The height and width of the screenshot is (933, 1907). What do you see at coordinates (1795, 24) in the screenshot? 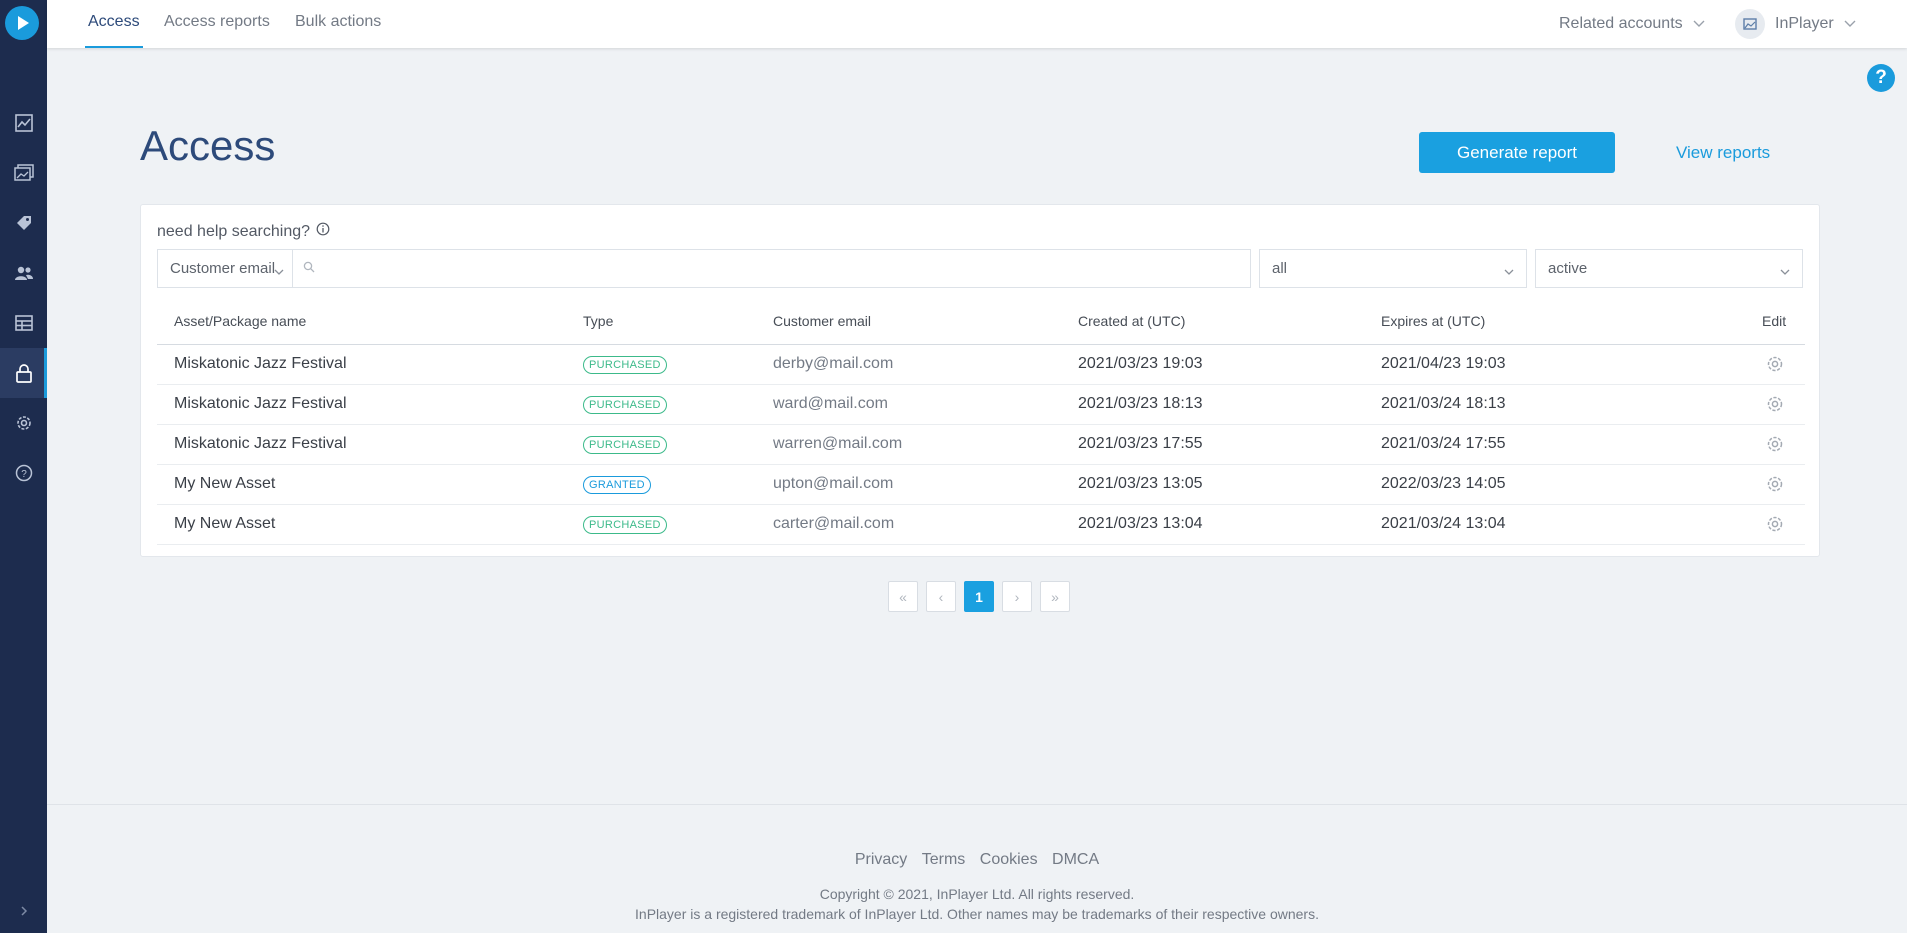
I see `account-menu: InPlayer` at bounding box center [1795, 24].